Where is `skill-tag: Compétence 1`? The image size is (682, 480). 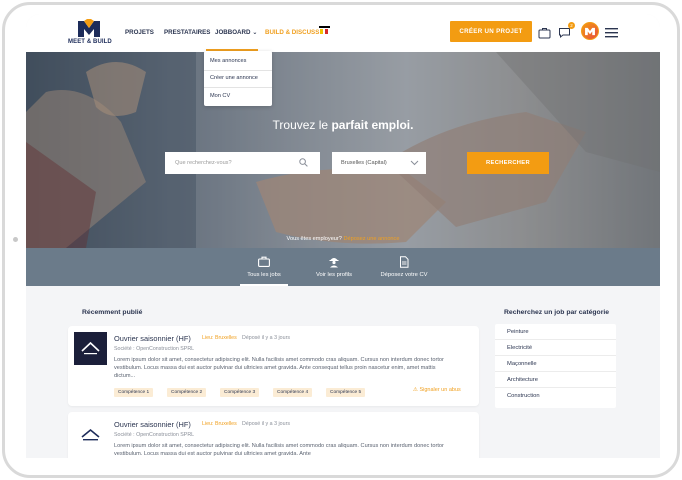
skill-tag: Compétence 1 is located at coordinates (134, 392).